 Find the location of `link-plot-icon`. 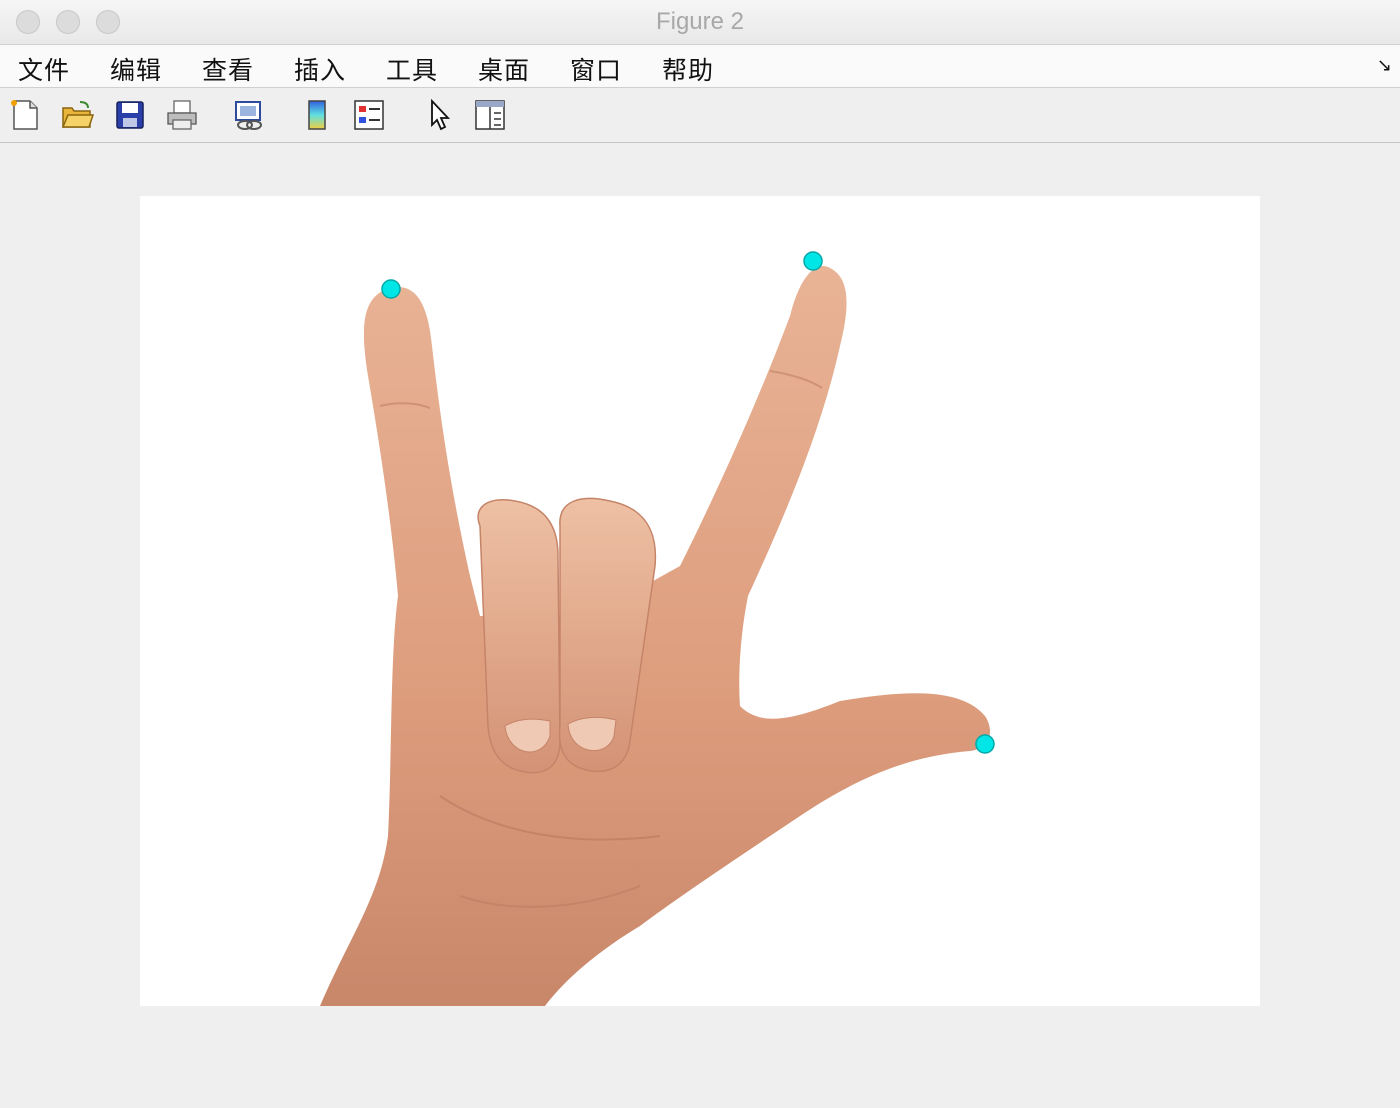

link-plot-icon is located at coordinates (249, 115).